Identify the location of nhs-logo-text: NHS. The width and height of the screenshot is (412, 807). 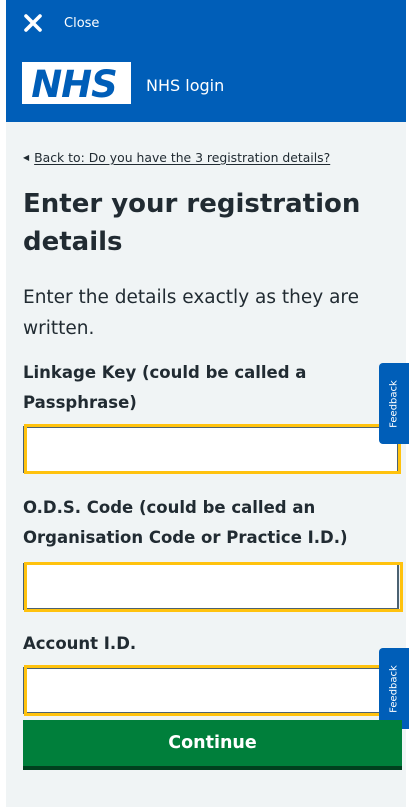
(74, 83).